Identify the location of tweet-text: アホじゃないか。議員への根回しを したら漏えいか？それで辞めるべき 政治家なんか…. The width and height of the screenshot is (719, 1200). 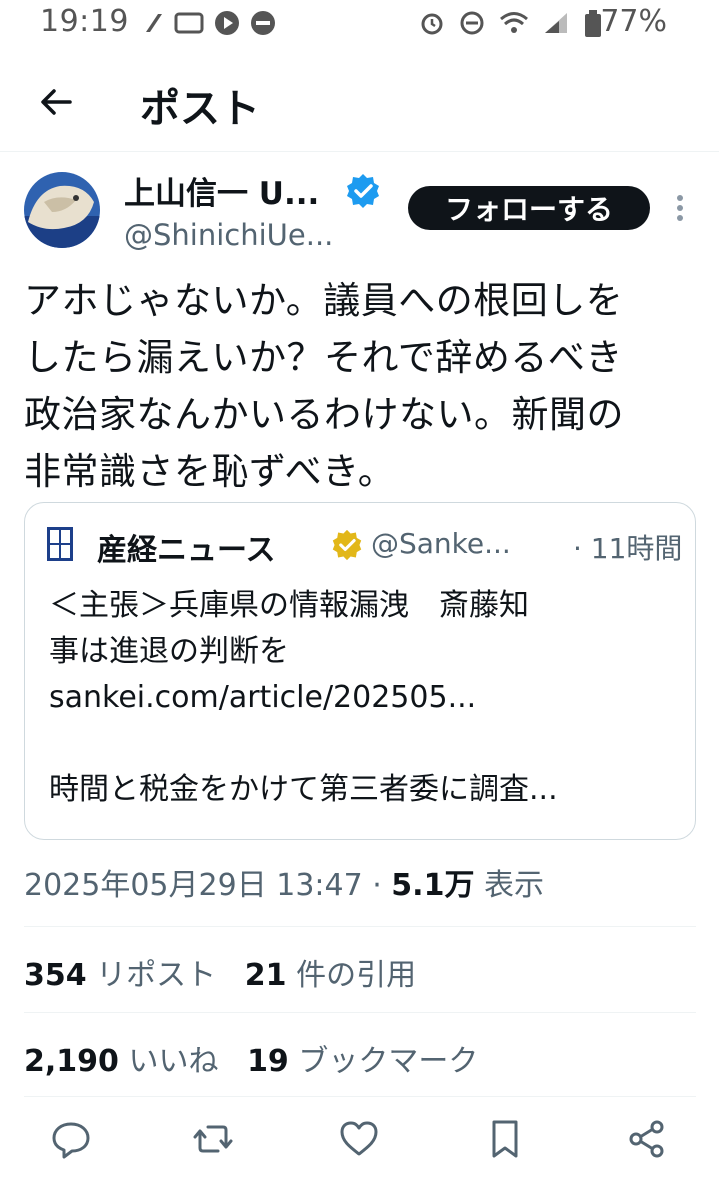
(324, 386).